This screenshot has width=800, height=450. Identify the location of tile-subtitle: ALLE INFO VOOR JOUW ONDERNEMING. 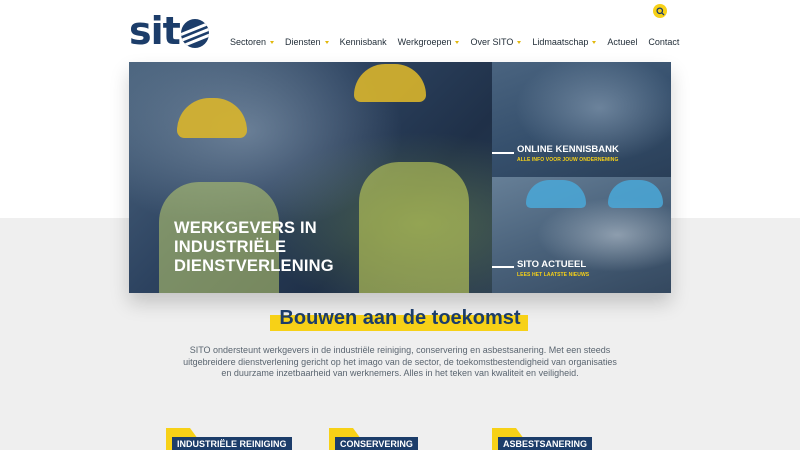
(568, 160).